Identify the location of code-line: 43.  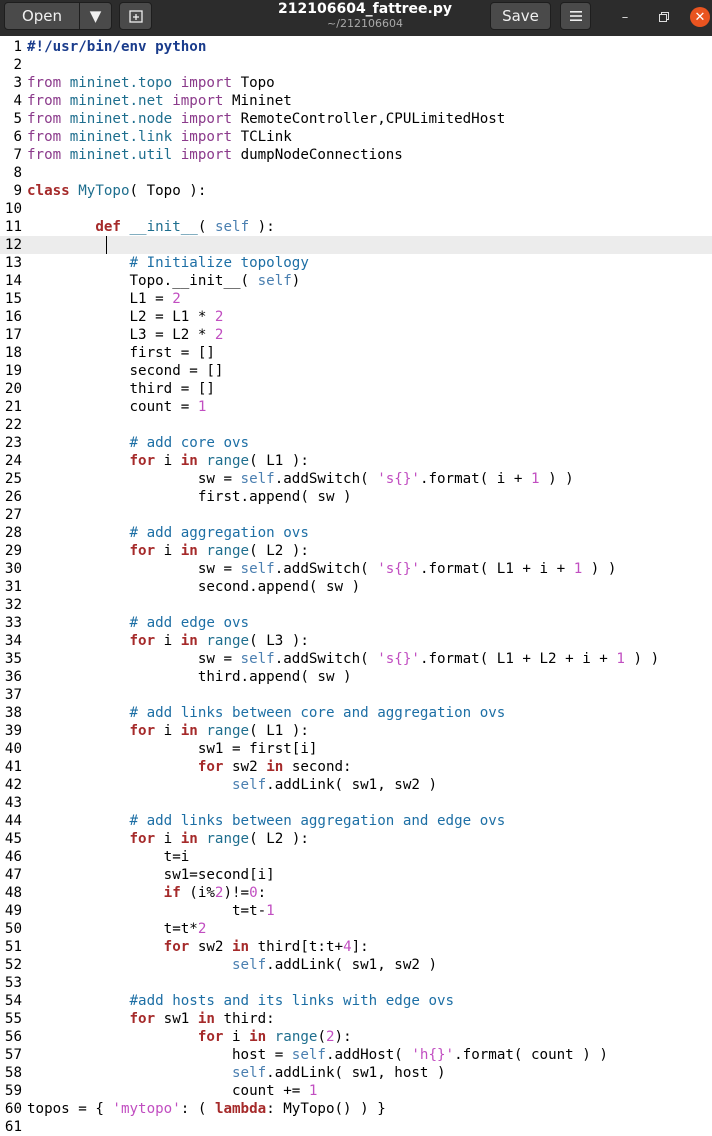
(356, 803).